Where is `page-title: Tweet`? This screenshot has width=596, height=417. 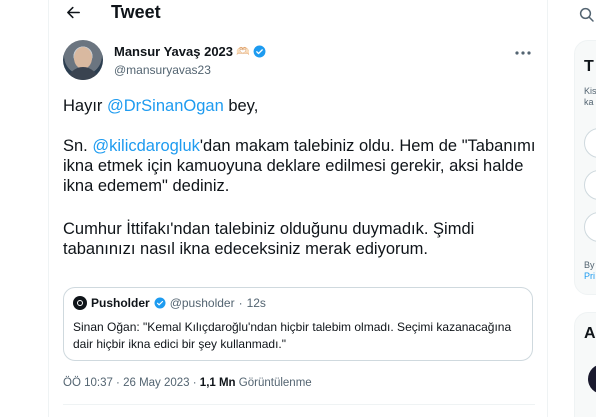
page-title: Tweet is located at coordinates (136, 12).